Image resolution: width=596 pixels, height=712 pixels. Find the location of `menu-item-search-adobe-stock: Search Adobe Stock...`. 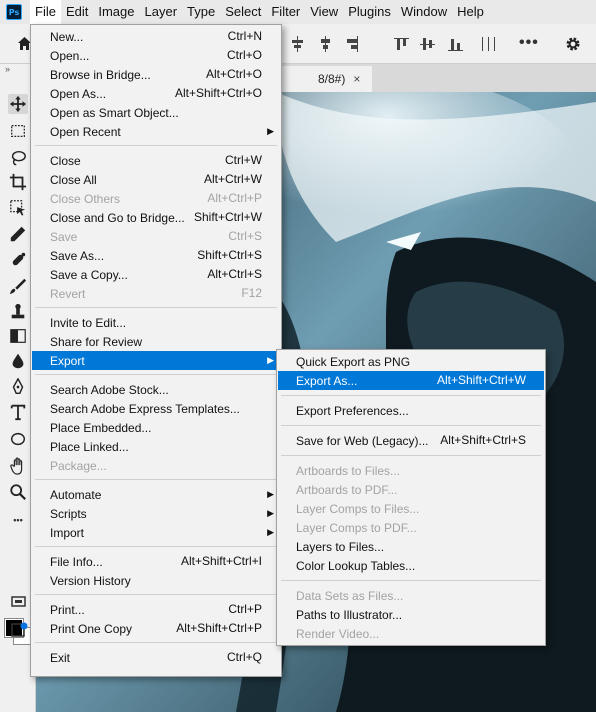

menu-item-search-adobe-stock: Search Adobe Stock... is located at coordinates (156, 389).